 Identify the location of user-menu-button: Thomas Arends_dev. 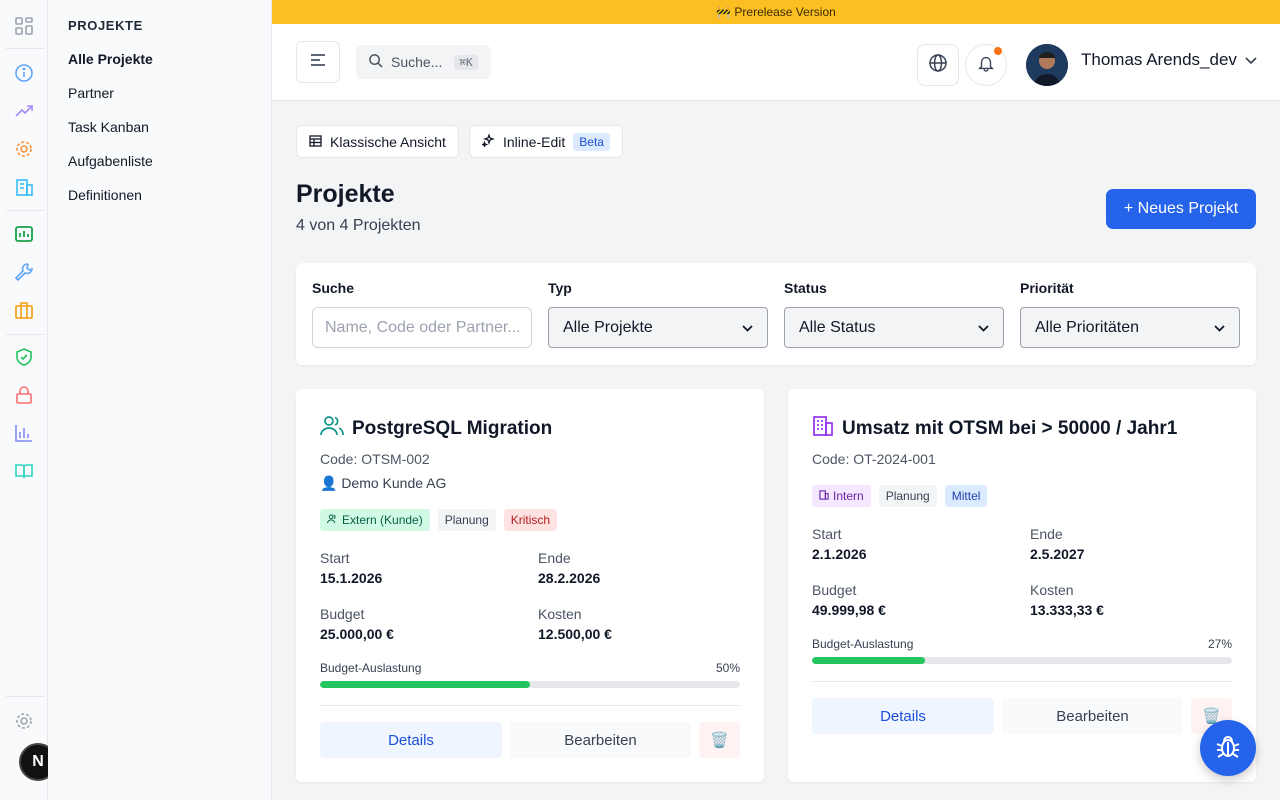
(1169, 60).